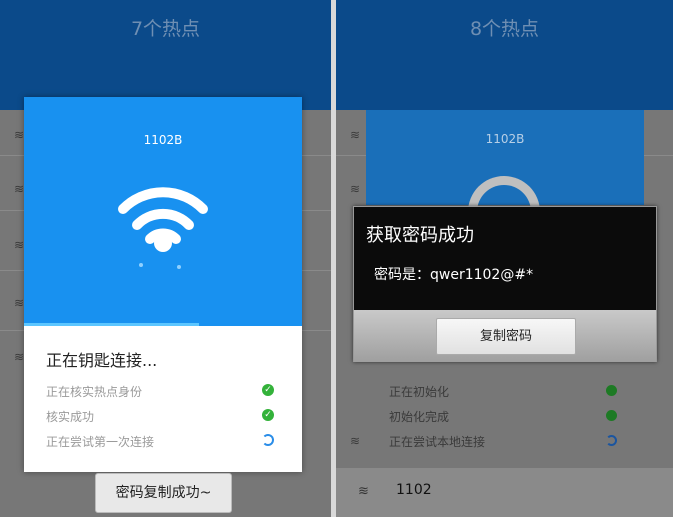 The width and height of the screenshot is (673, 517). What do you see at coordinates (420, 235) in the screenshot?
I see `password-dialog-title: 获取密码成功` at bounding box center [420, 235].